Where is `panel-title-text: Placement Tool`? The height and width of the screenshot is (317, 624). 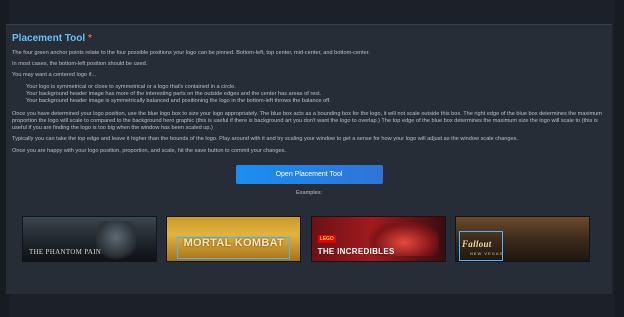
panel-title-text: Placement Tool is located at coordinates (49, 38).